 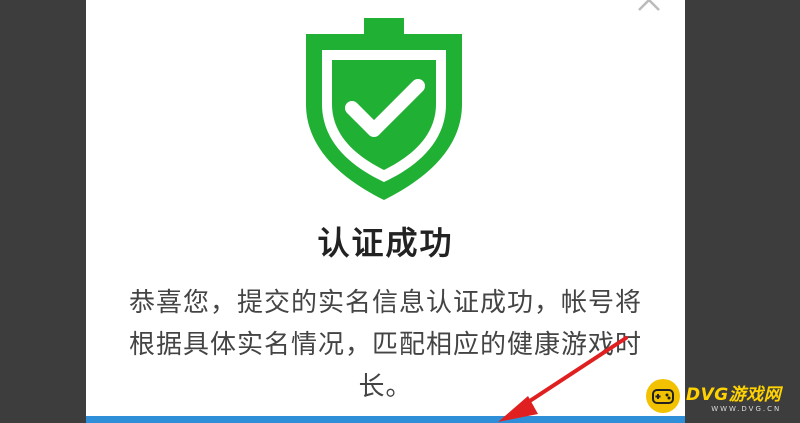 I want to click on right-backdrop, so click(x=742, y=211).